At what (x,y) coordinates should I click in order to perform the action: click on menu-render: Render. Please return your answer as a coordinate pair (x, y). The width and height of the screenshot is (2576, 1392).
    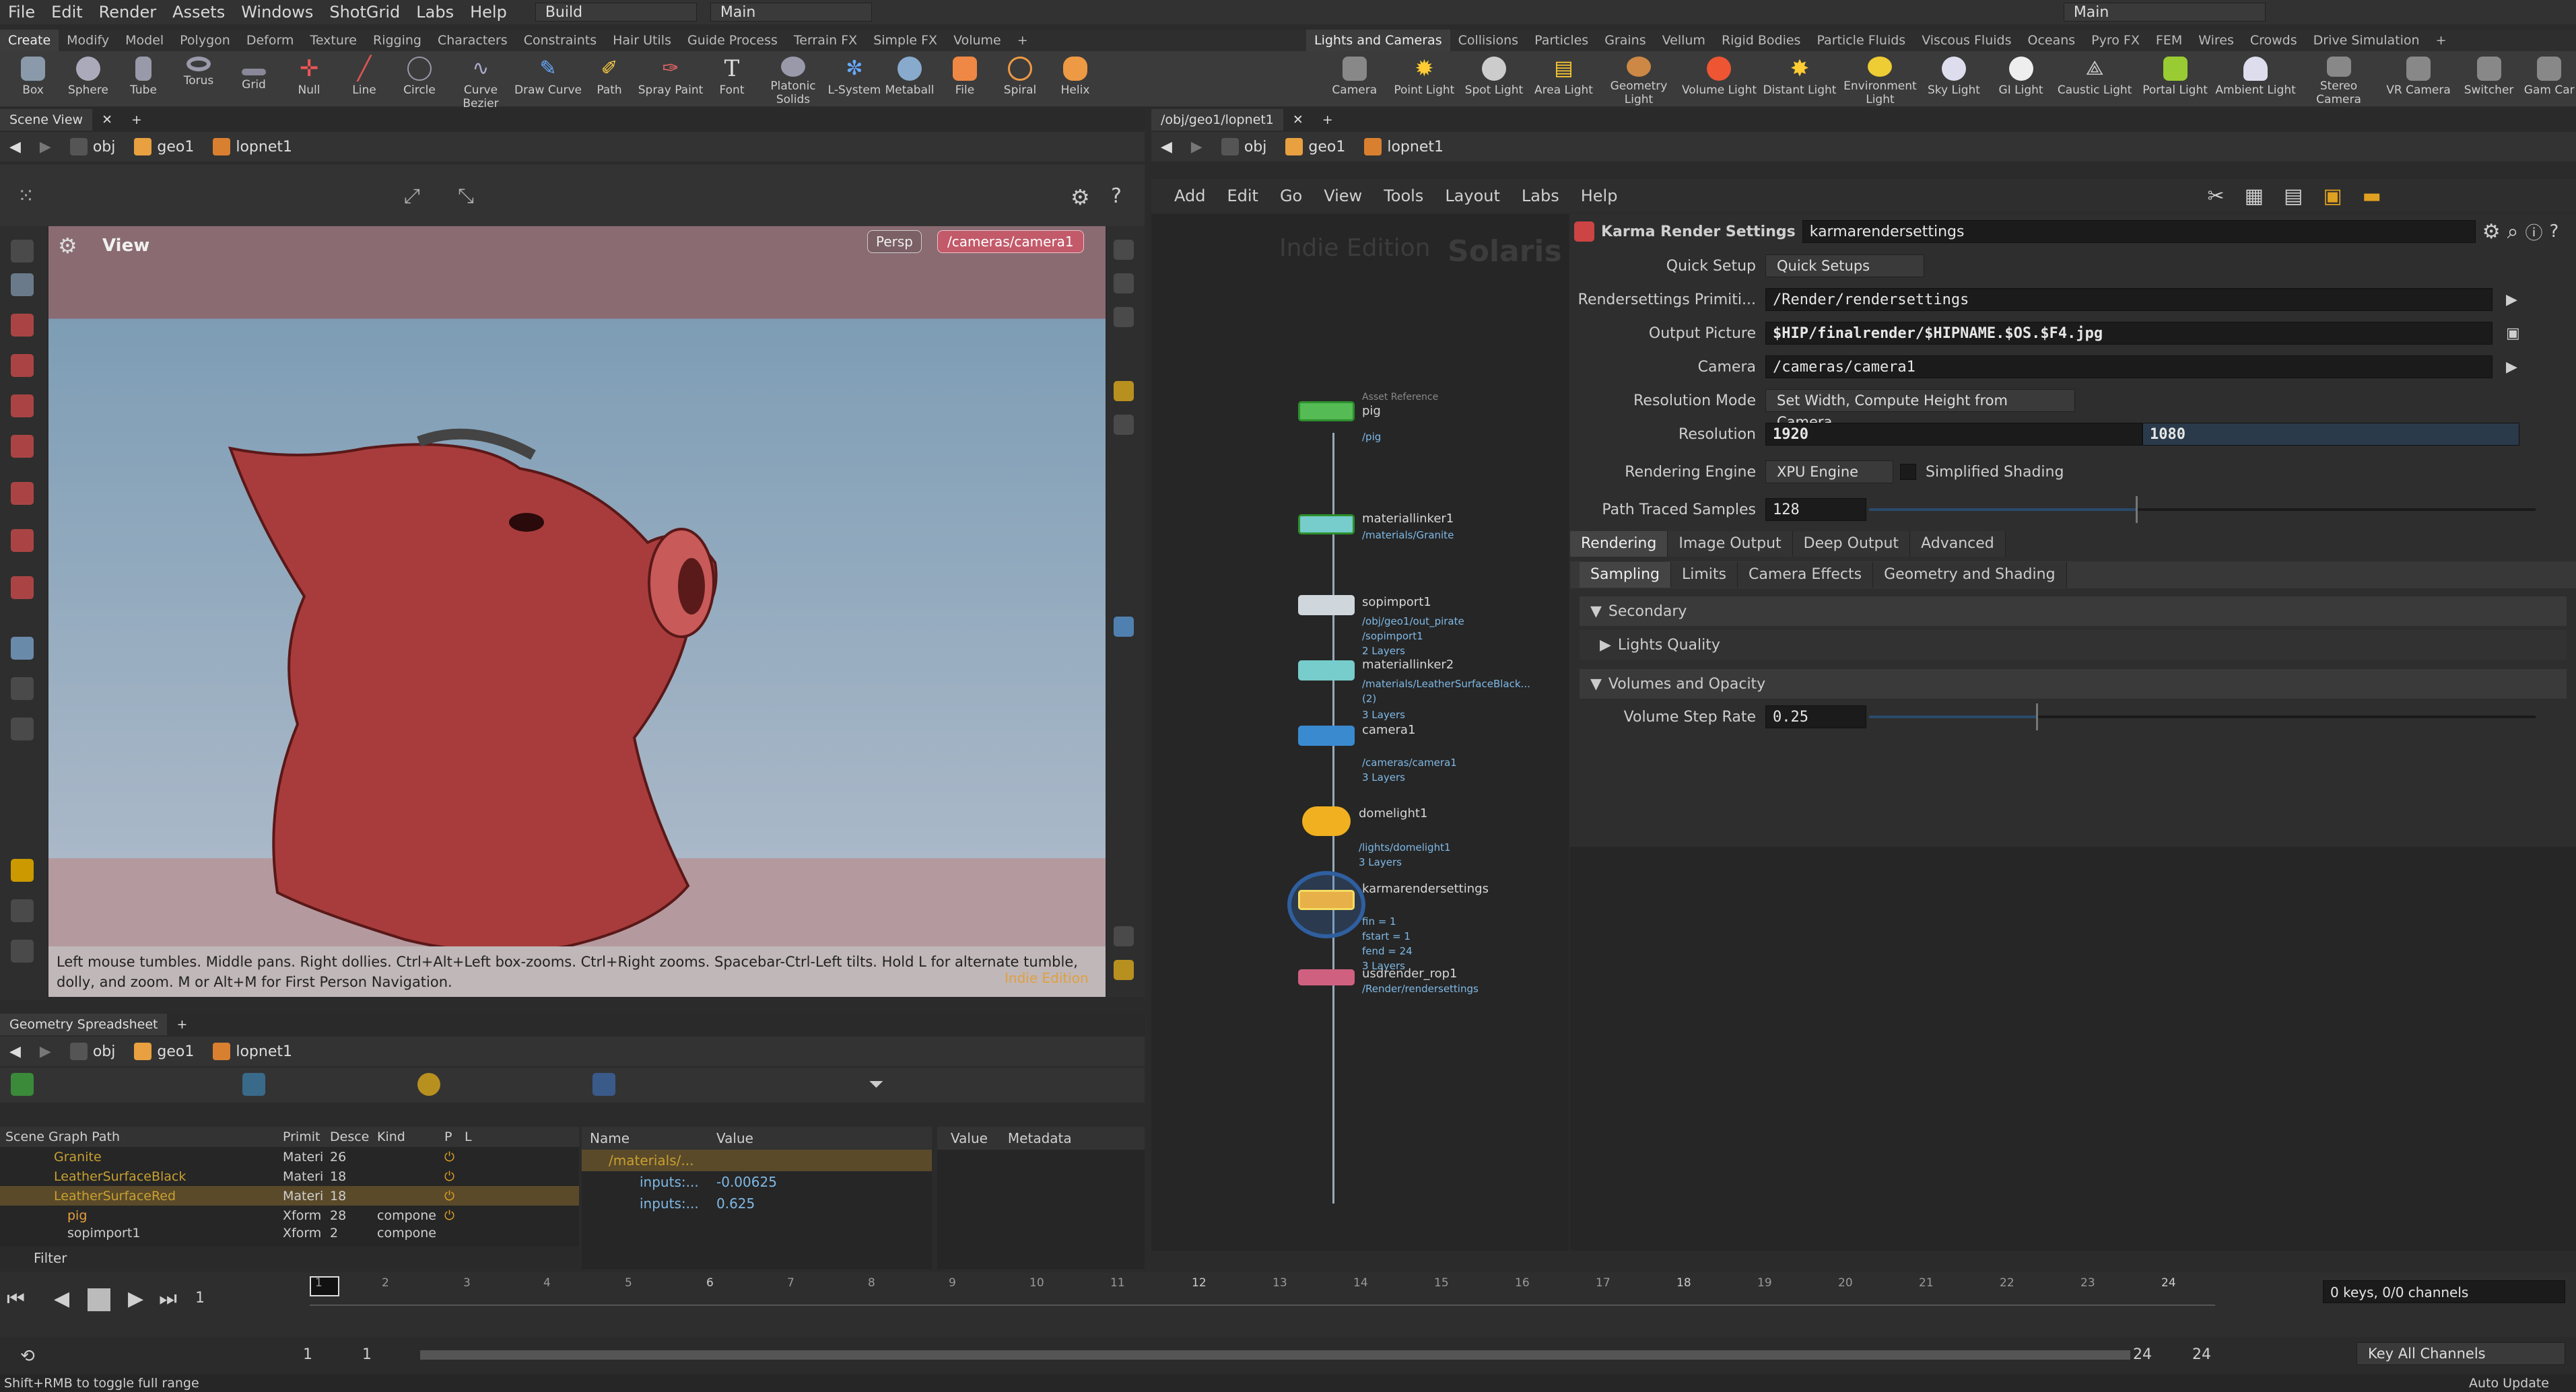
    Looking at the image, I should click on (127, 12).